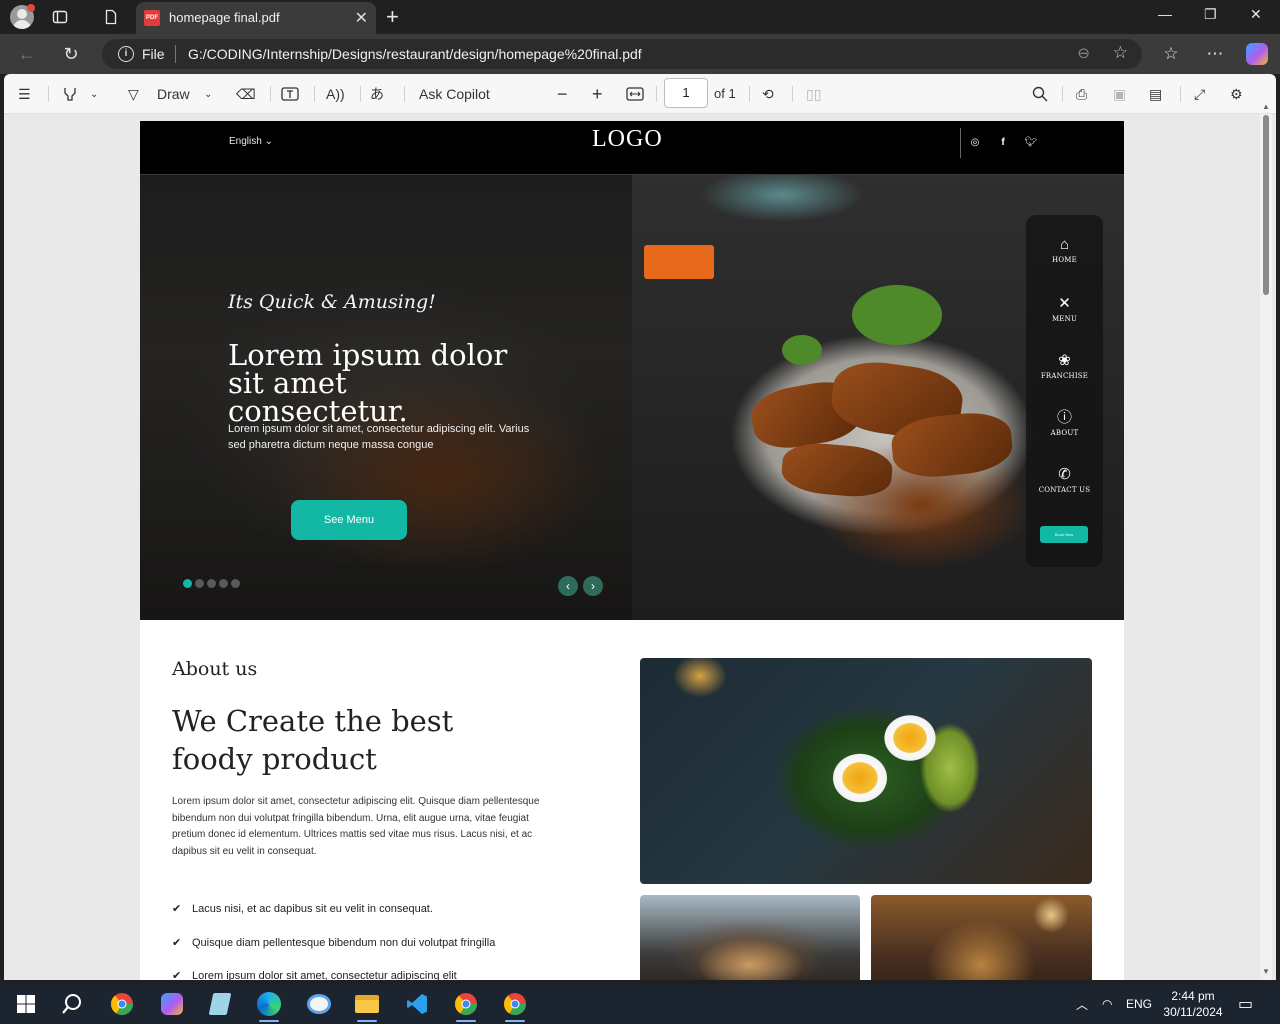 This screenshot has width=1280, height=1024. What do you see at coordinates (1266, 205) in the screenshot?
I see `scrollbar-thumb` at bounding box center [1266, 205].